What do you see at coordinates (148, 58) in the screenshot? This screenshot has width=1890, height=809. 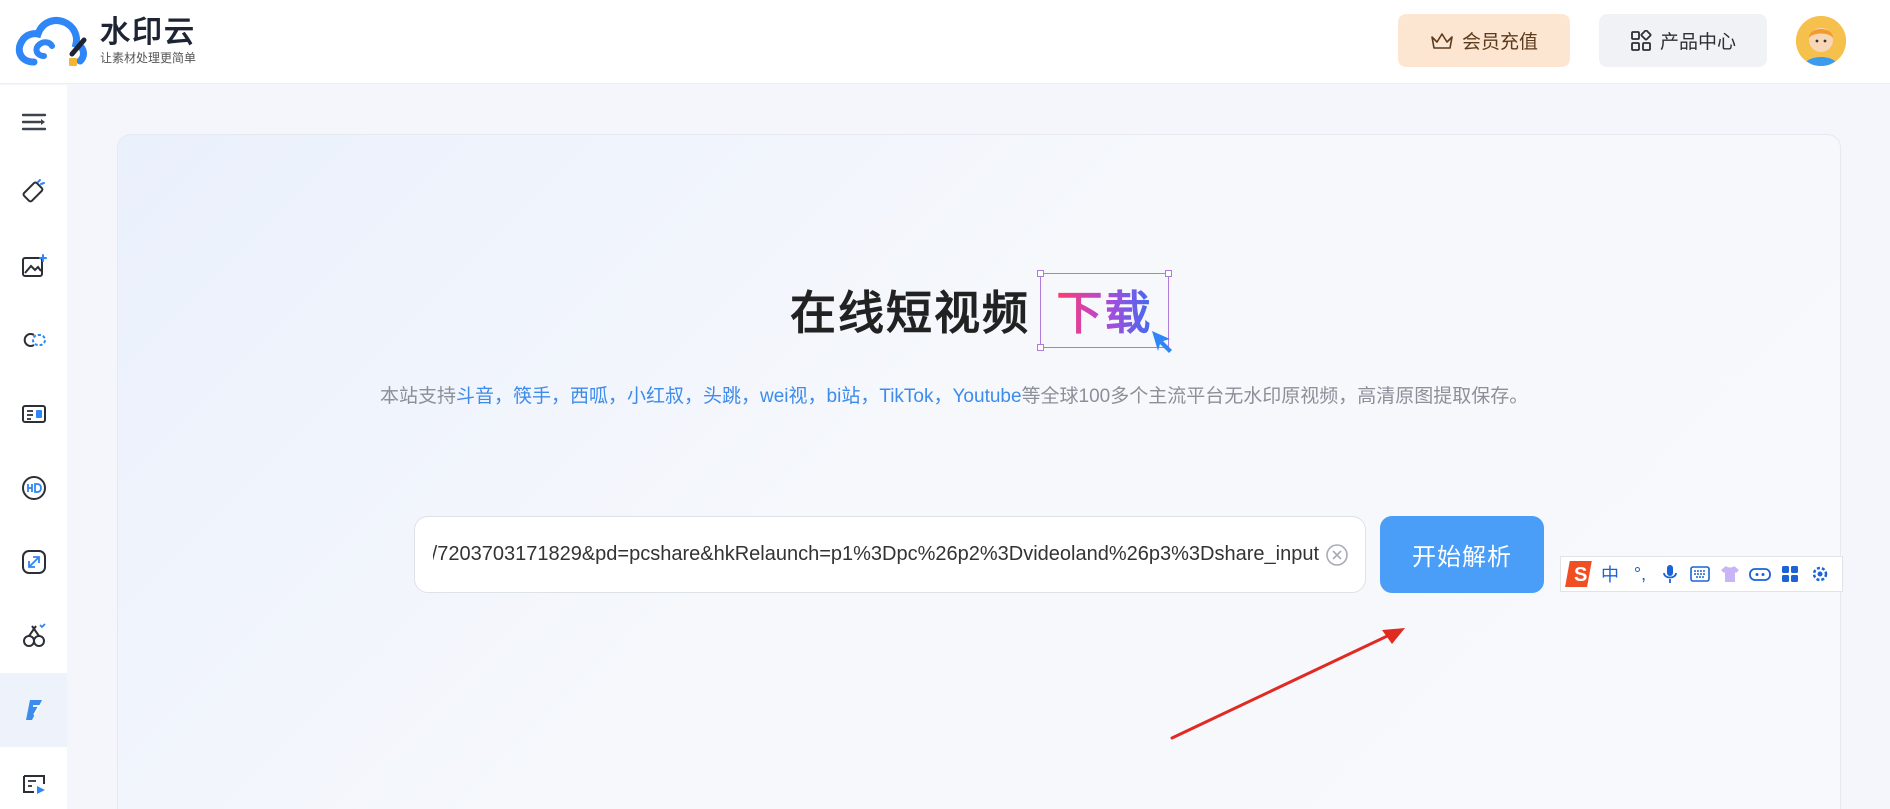 I see `brand-slogan: 让素材处理更简单` at bounding box center [148, 58].